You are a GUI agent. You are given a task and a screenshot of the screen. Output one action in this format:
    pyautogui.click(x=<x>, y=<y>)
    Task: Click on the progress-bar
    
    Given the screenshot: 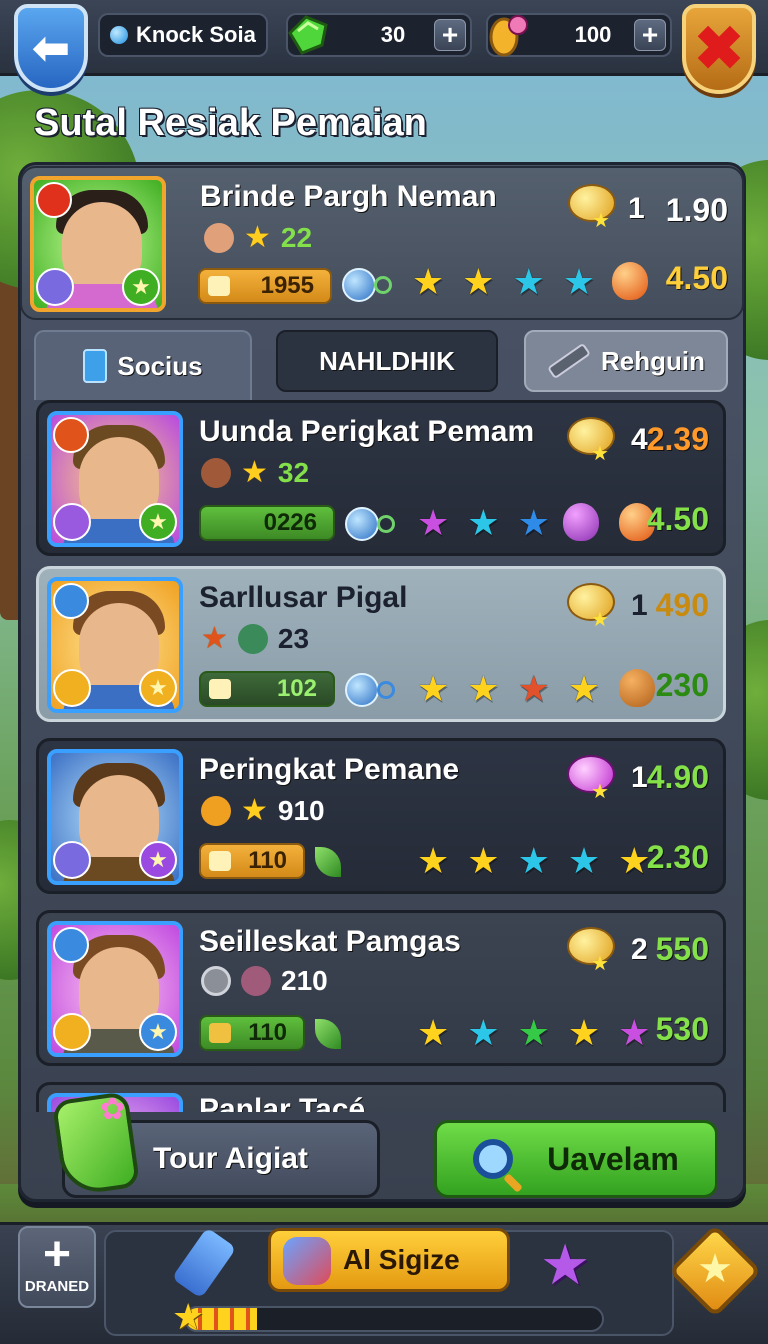 What is the action you would take?
    pyautogui.click(x=394, y=1319)
    